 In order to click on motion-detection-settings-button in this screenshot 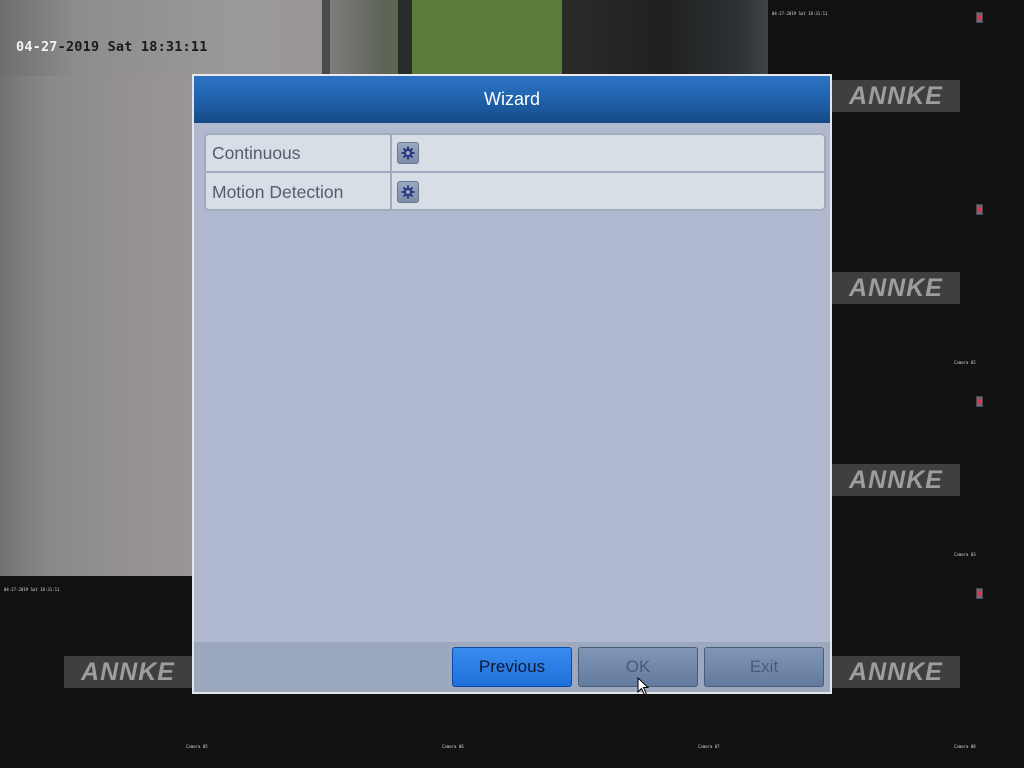, I will do `click(408, 192)`.